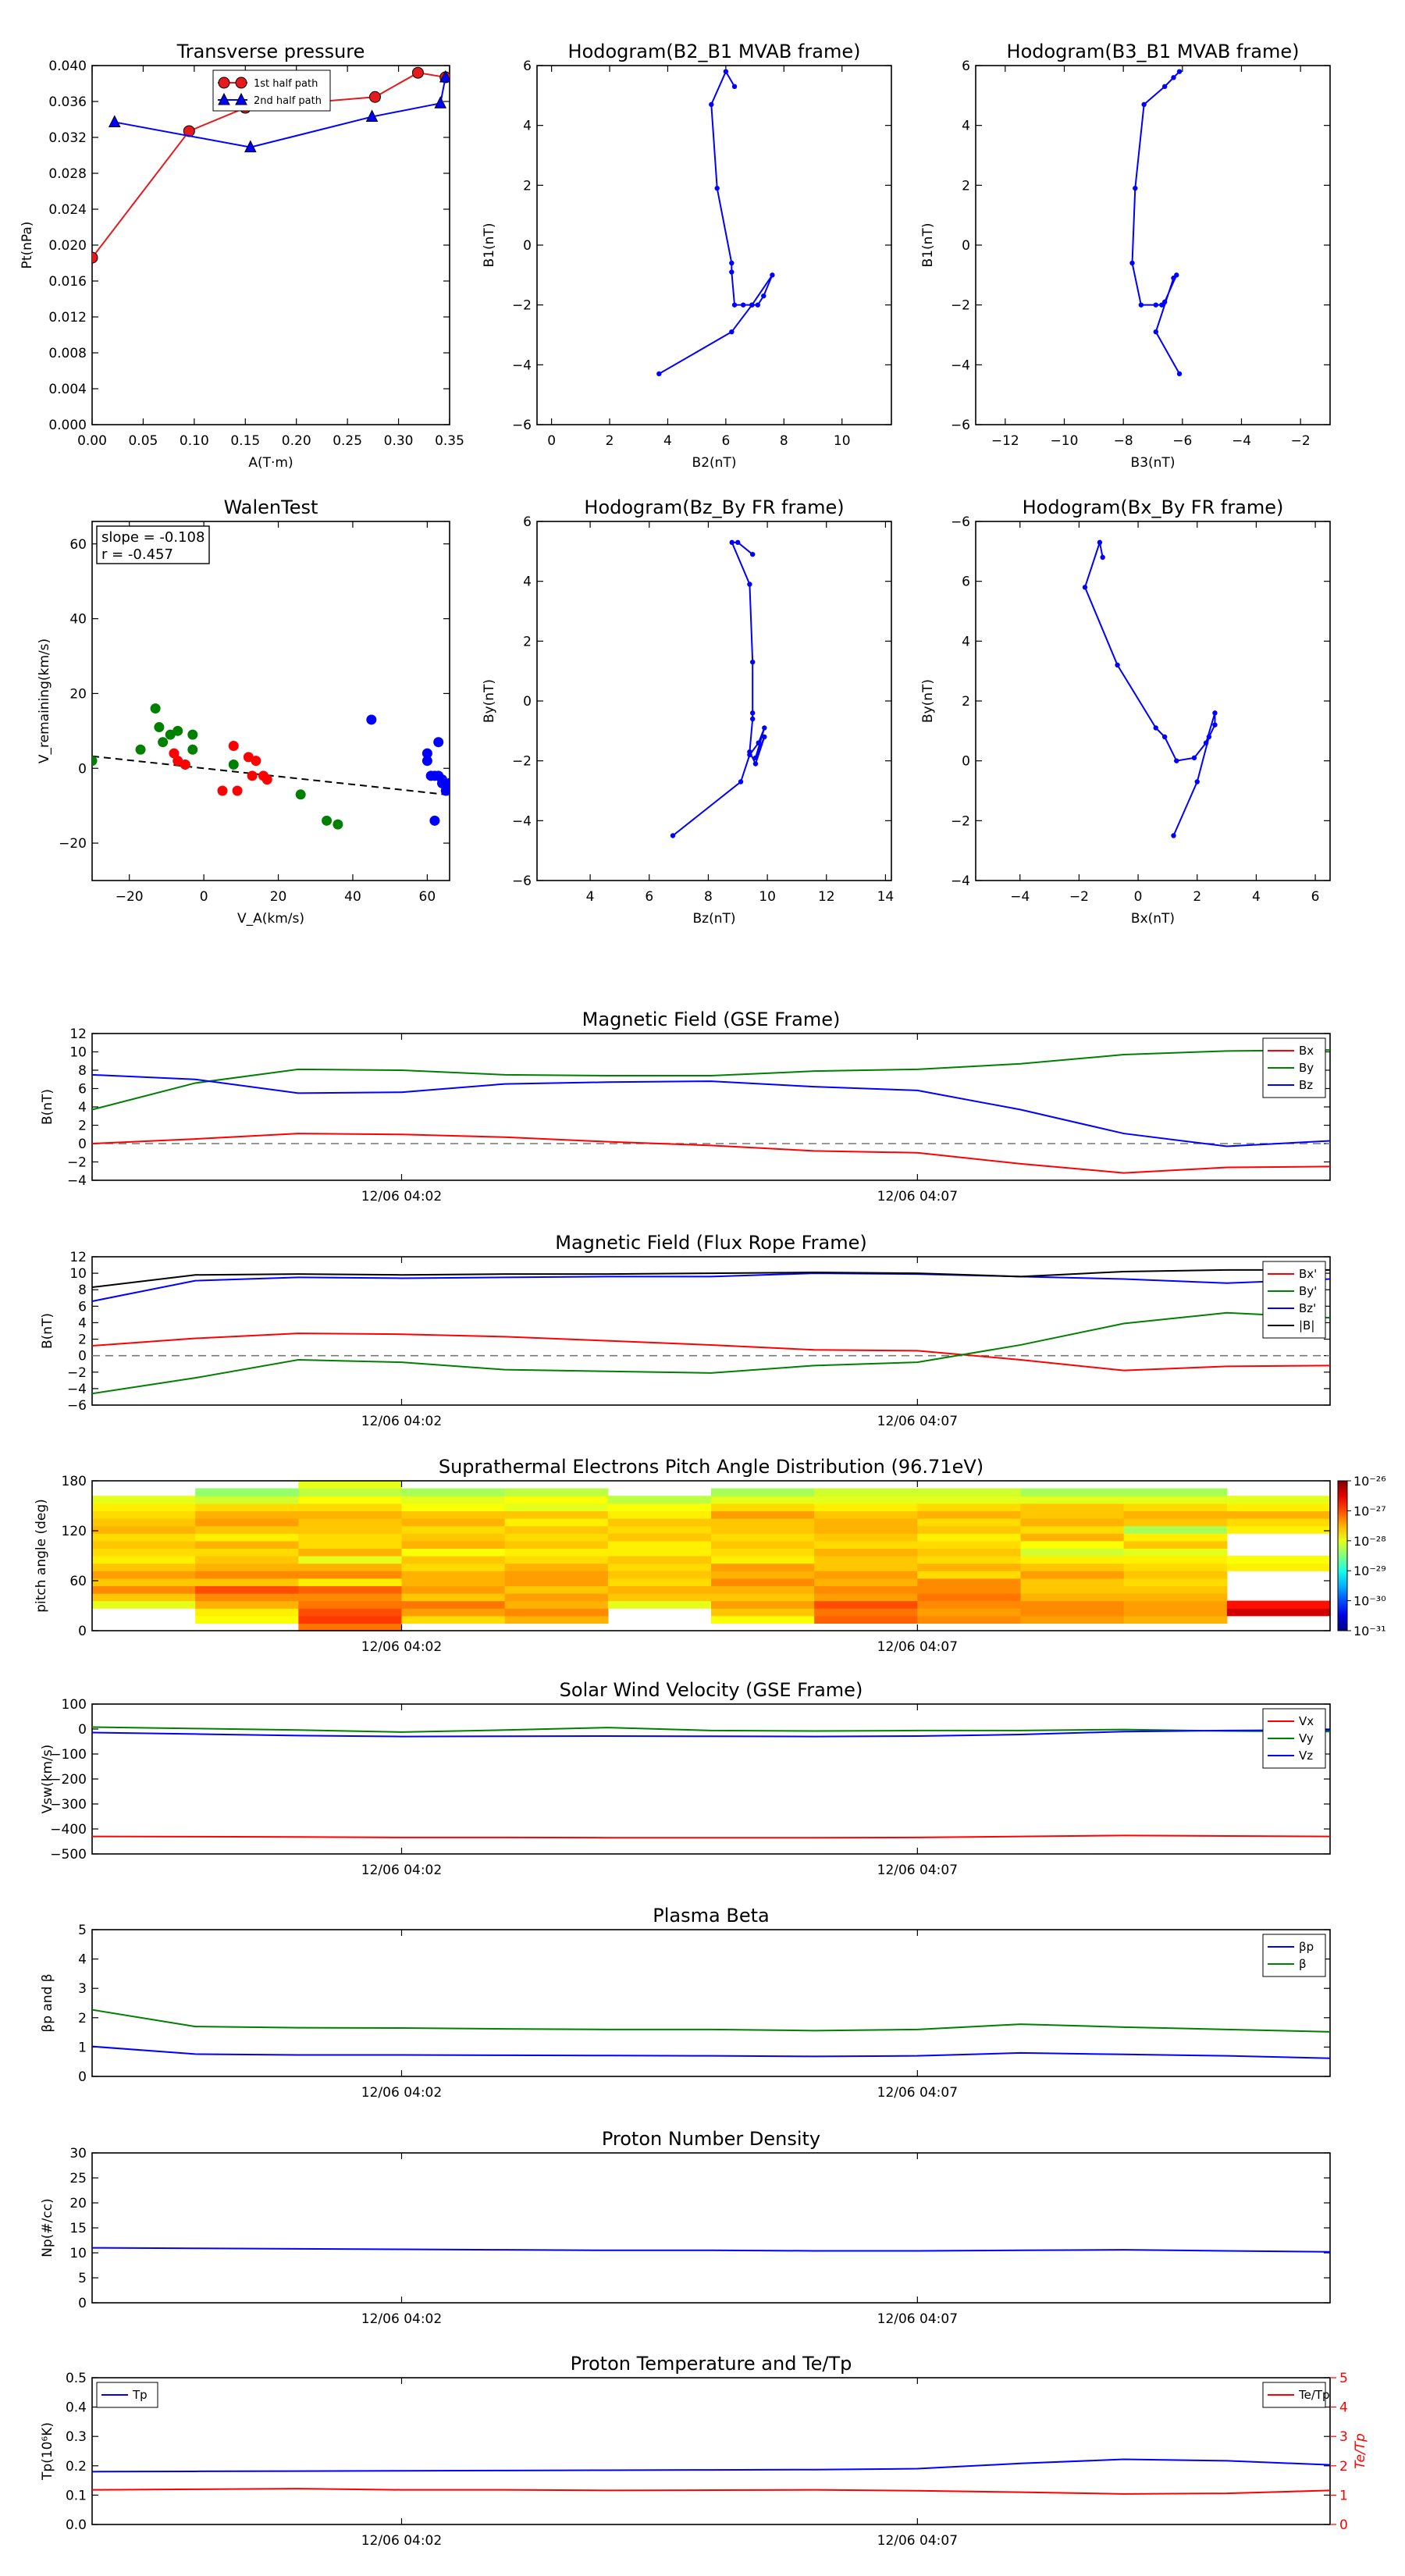 The height and width of the screenshot is (2576, 1405). Describe the element at coordinates (68, 210) in the screenshot. I see `y-tick-label: 0.024` at that location.